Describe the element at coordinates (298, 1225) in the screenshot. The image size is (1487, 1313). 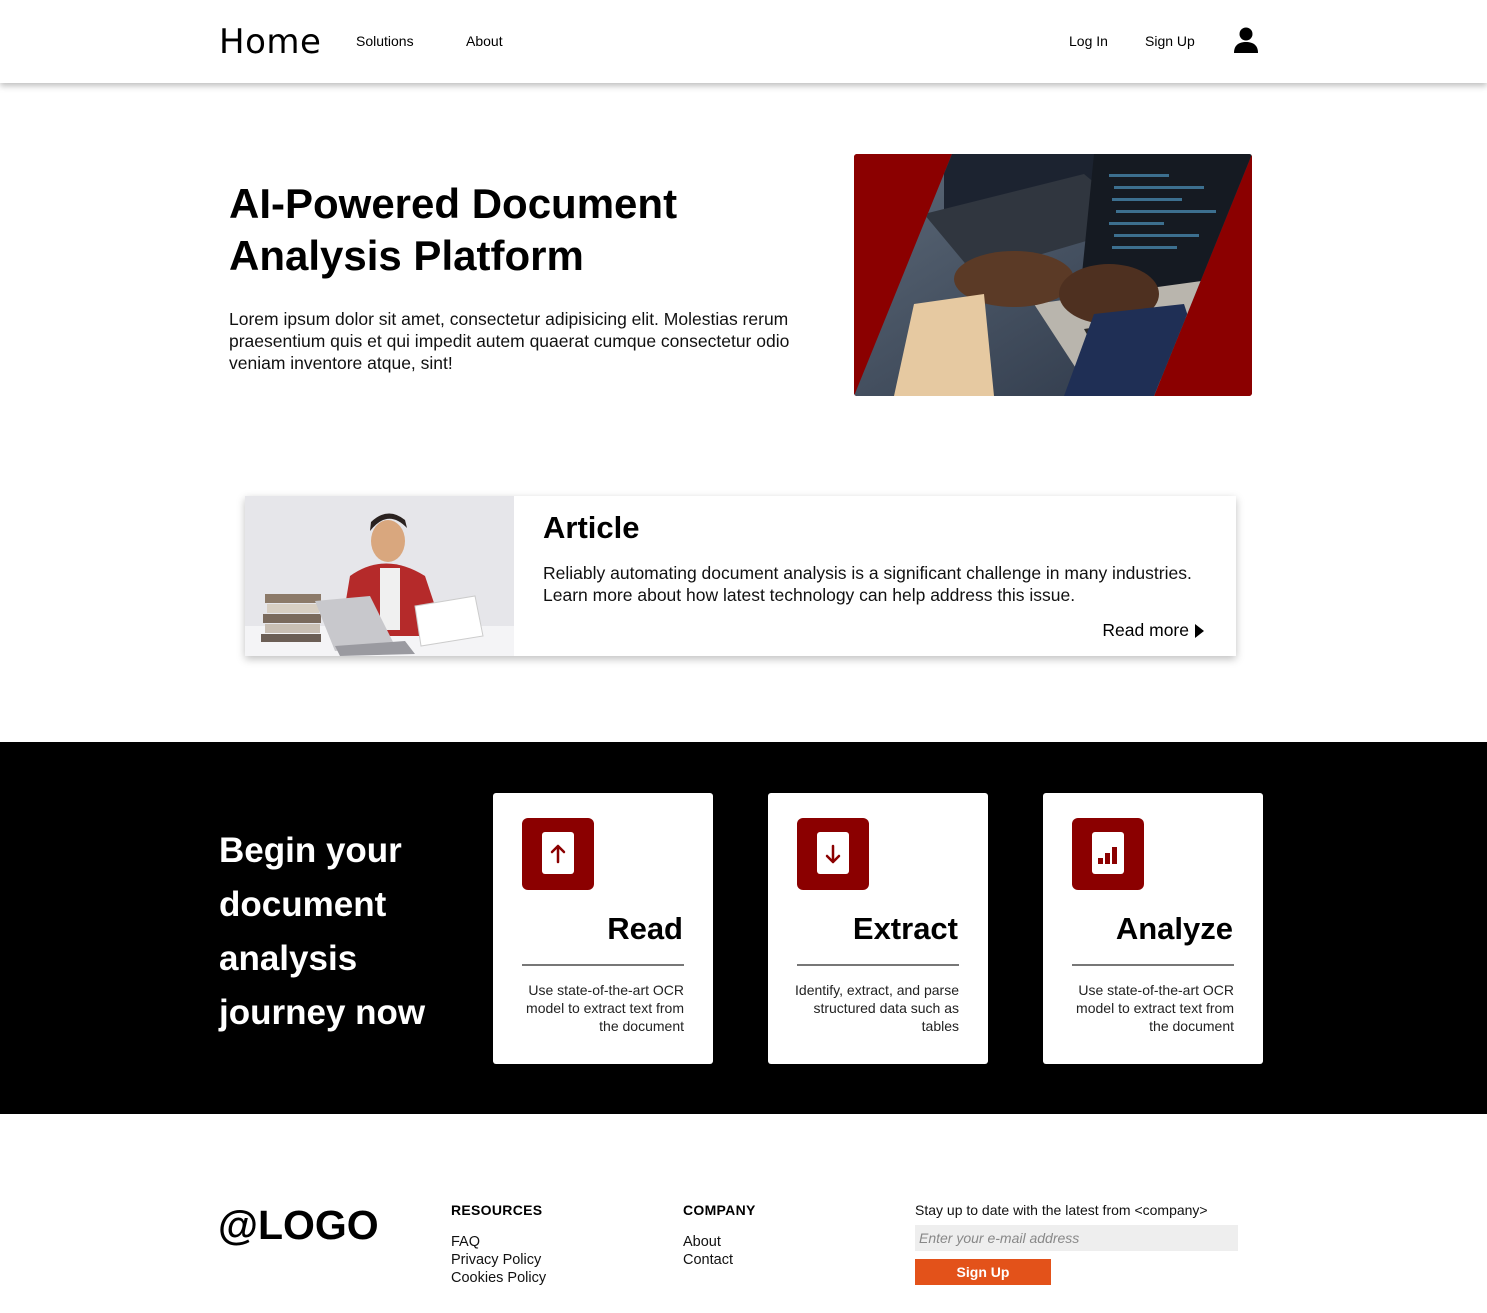
I see `footer-logo: @LOGO` at that location.